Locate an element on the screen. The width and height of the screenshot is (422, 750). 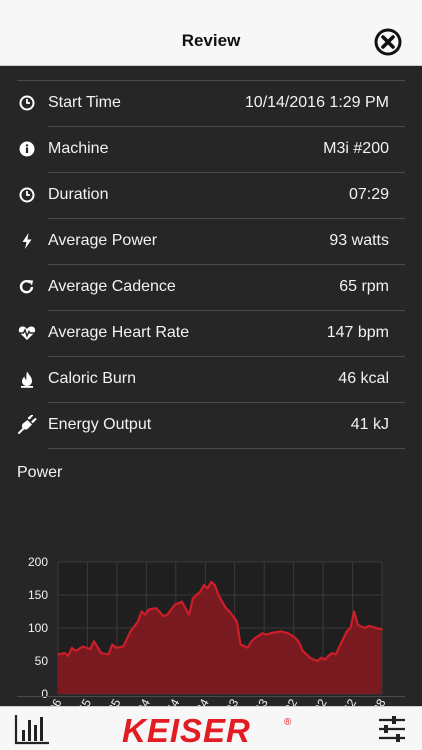
row-average-heart-rate: Average Heart Rate 147 bpm is located at coordinates (211, 334).